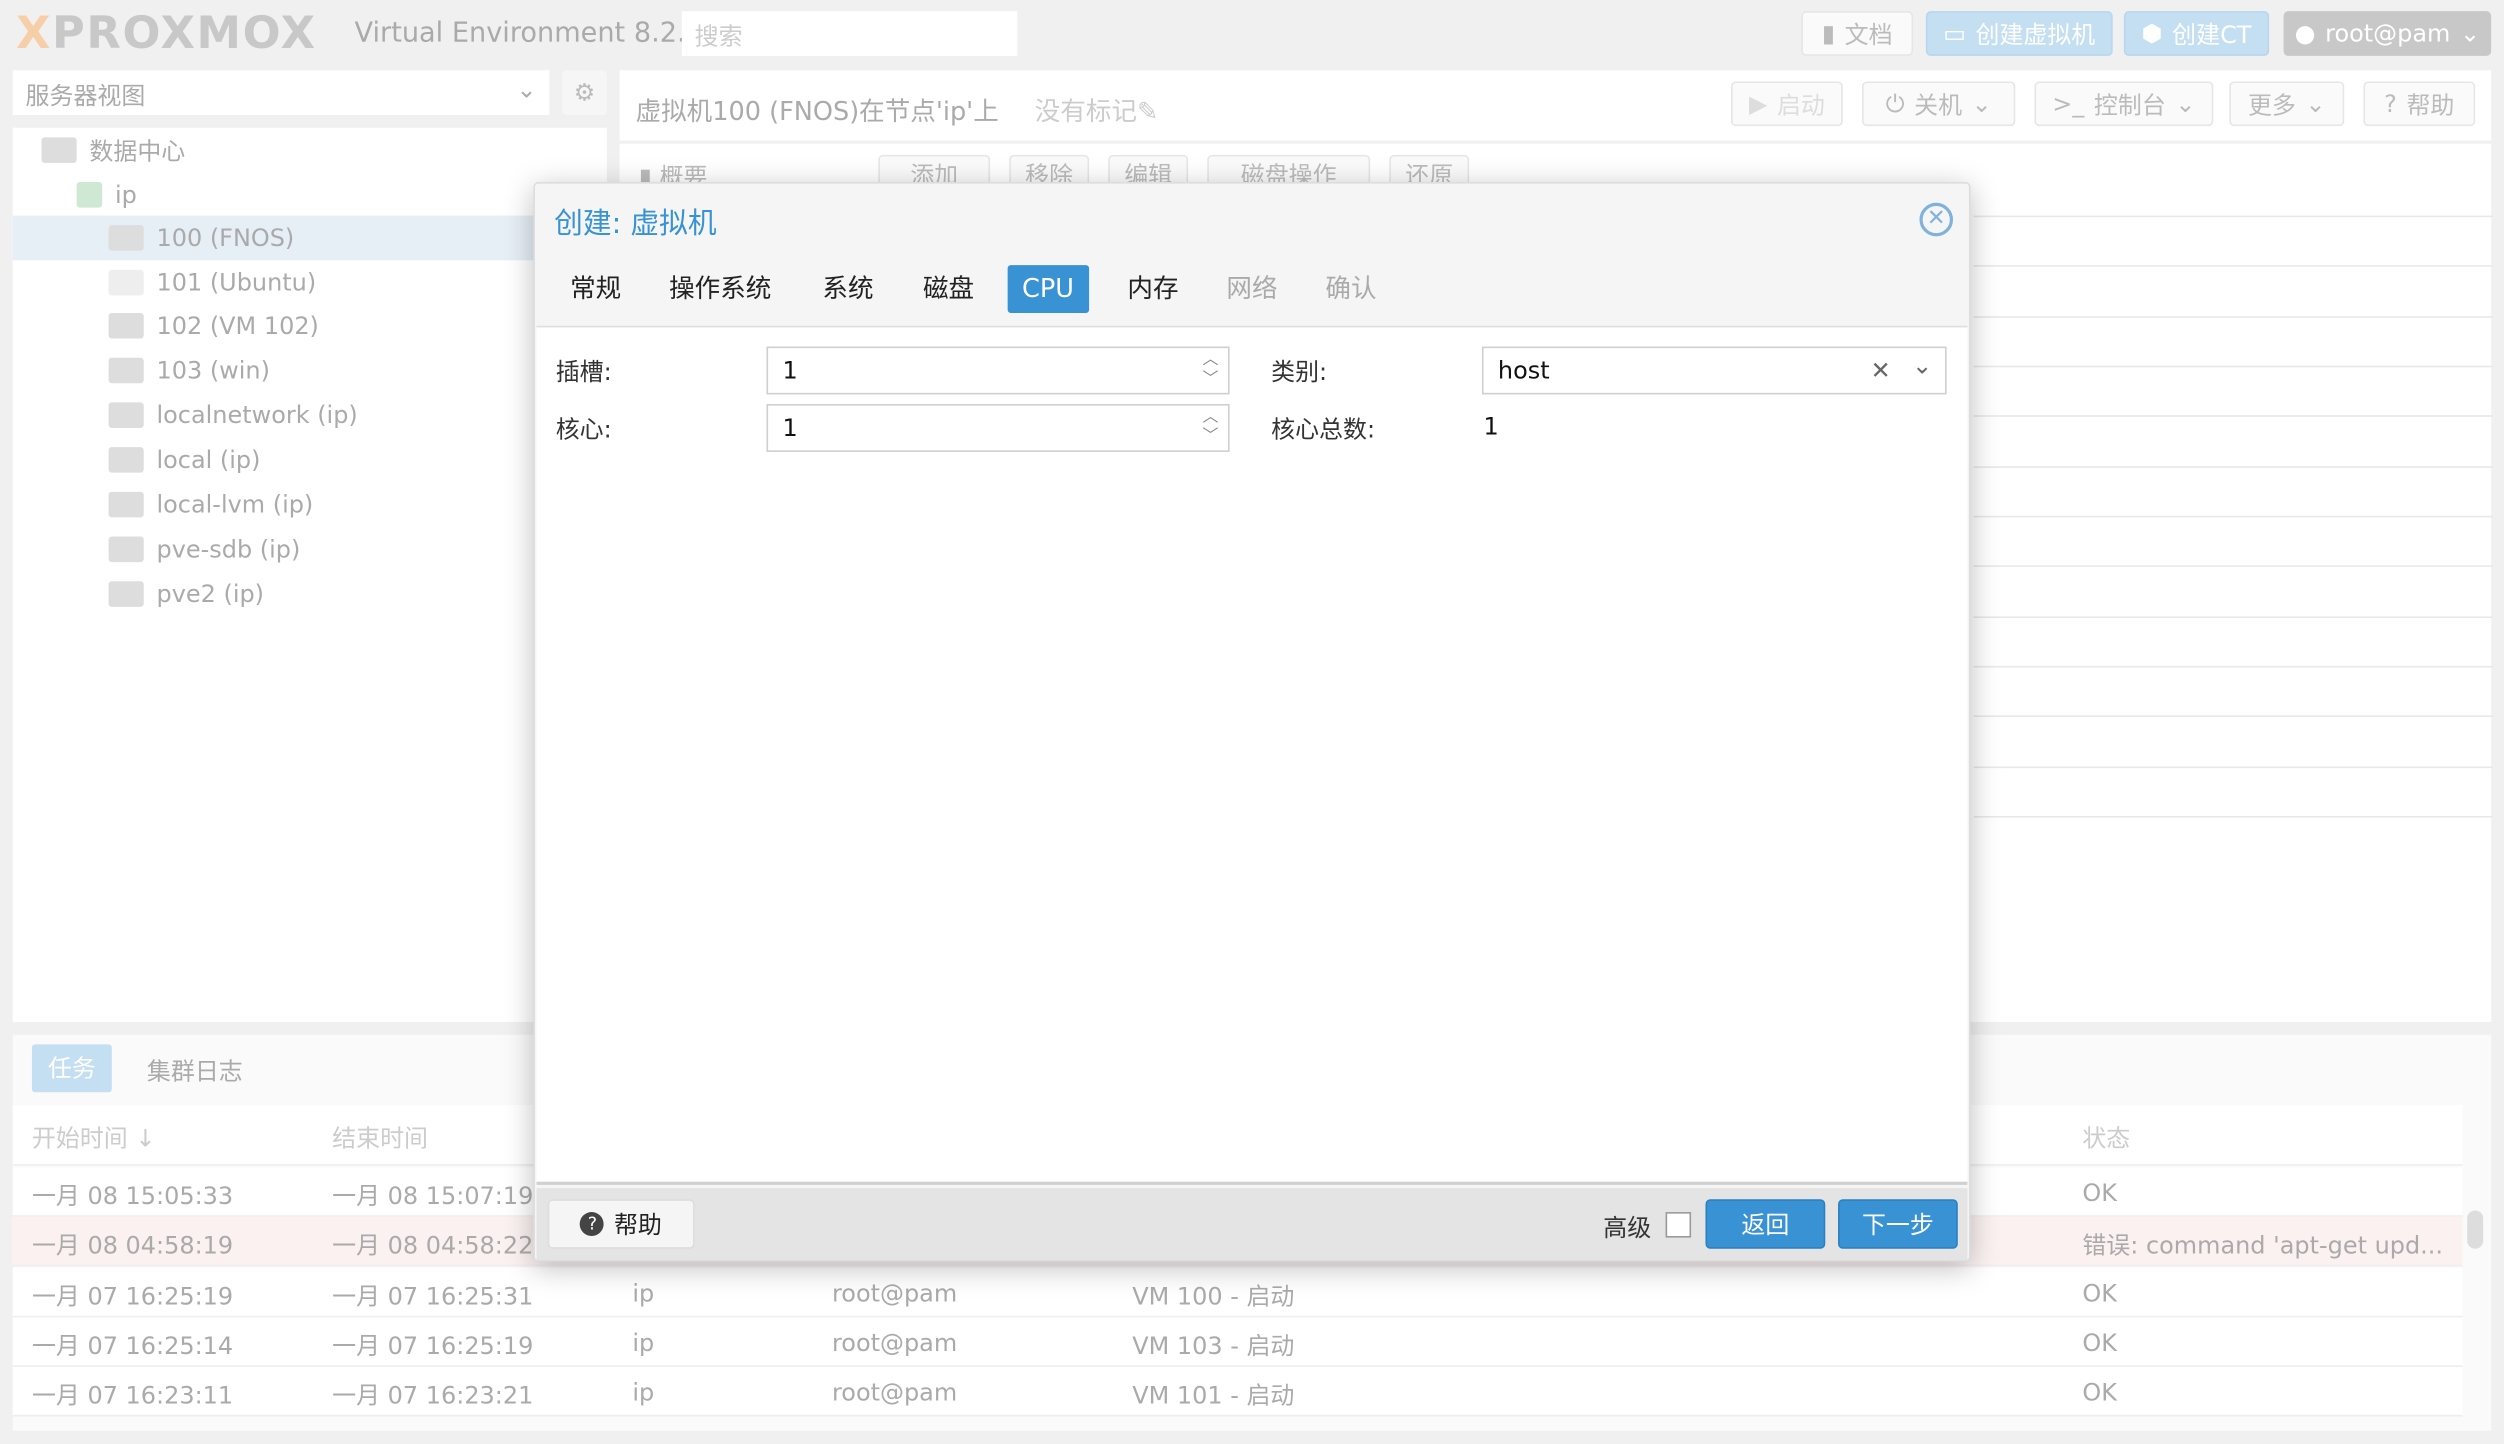  What do you see at coordinates (126, 594) in the screenshot?
I see `storage-unknown-icon` at bounding box center [126, 594].